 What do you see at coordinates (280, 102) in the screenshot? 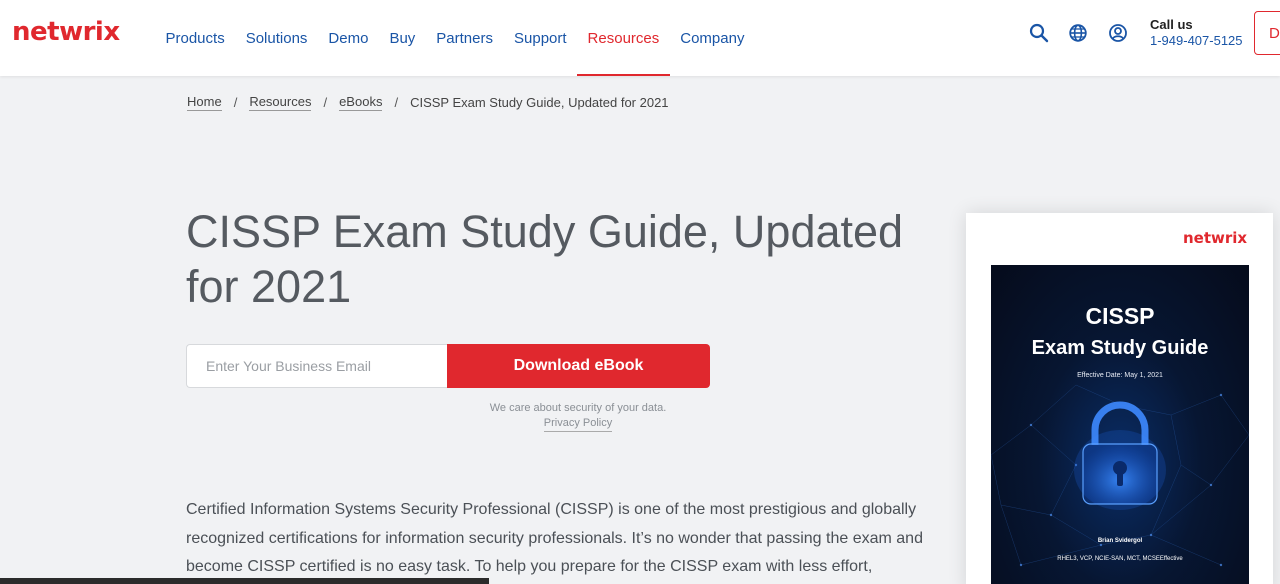
I see `breadcrumb-resources: Resources` at bounding box center [280, 102].